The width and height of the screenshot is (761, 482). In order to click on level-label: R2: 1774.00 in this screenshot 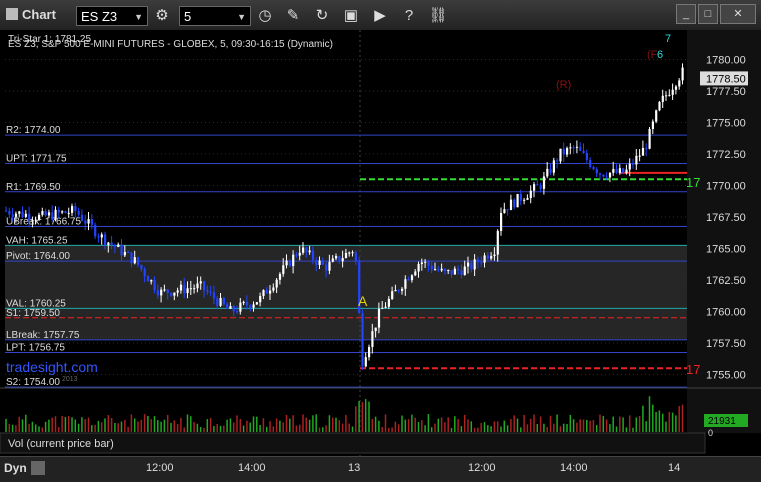, I will do `click(33, 130)`.